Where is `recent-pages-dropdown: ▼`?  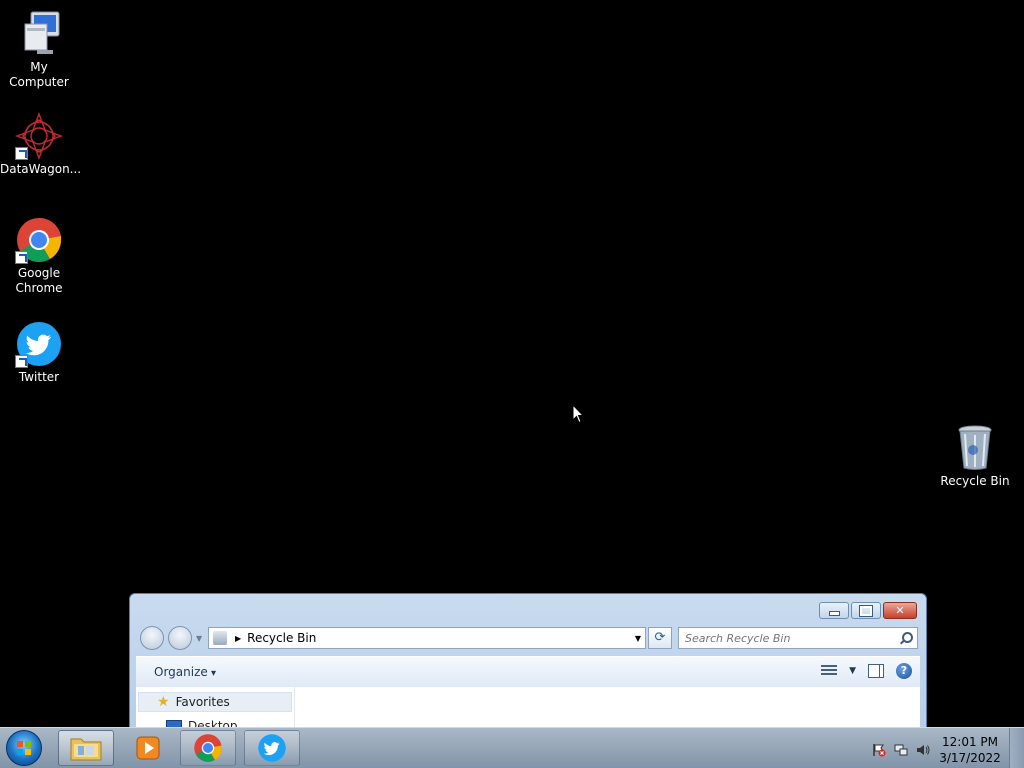 recent-pages-dropdown: ▼ is located at coordinates (199, 638).